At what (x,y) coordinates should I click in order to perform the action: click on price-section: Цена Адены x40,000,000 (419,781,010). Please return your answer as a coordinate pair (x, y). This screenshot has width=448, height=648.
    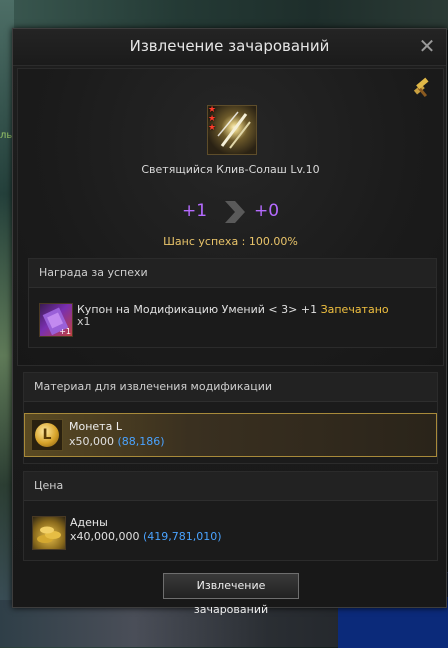
    Looking at the image, I should click on (230, 516).